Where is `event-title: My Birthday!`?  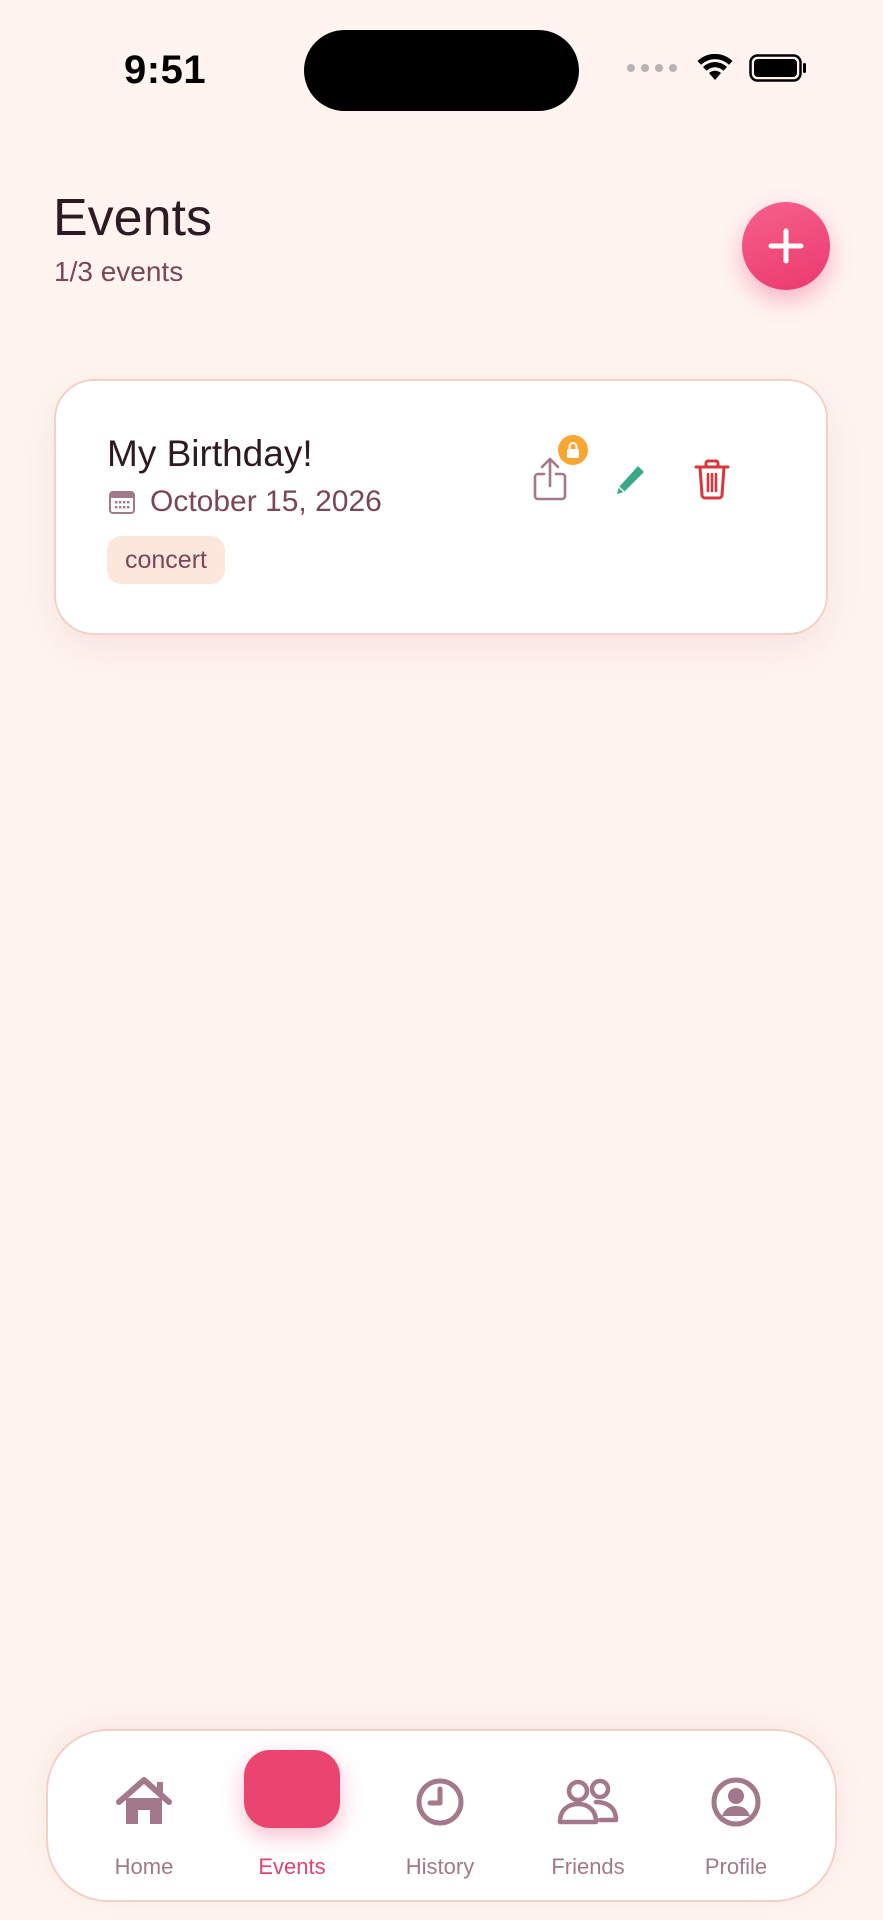
event-title: My Birthday! is located at coordinates (210, 453).